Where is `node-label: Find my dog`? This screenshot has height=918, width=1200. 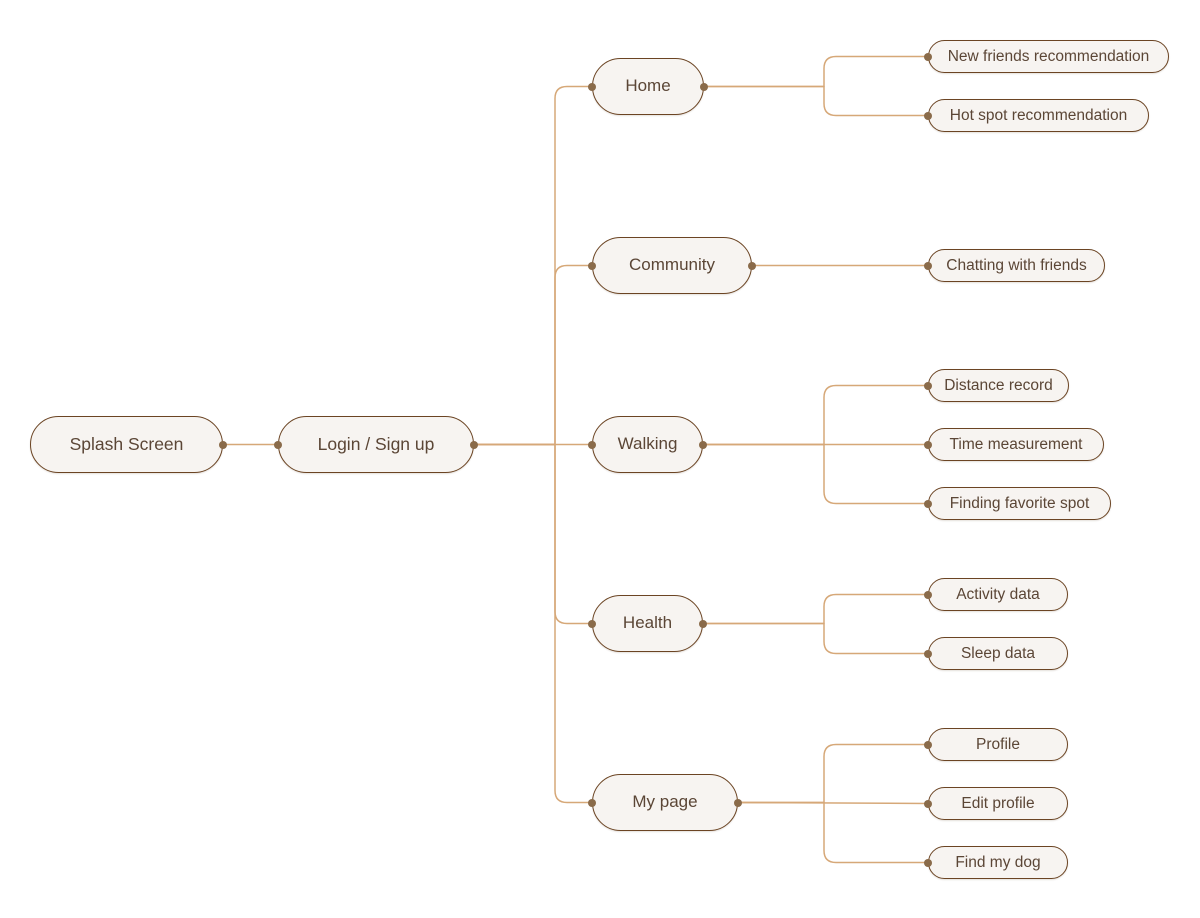
node-label: Find my dog is located at coordinates (998, 862).